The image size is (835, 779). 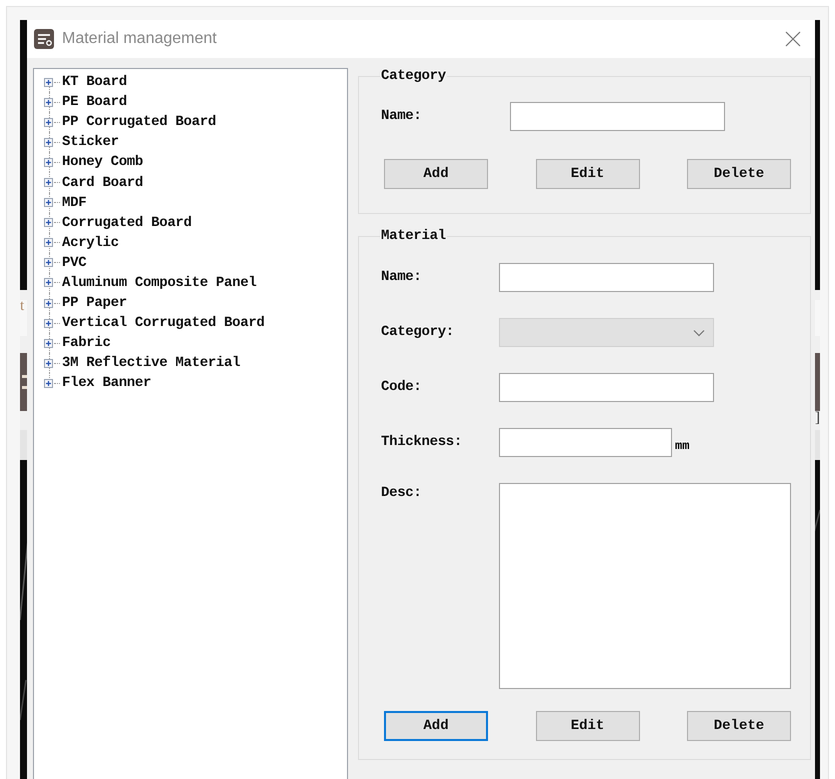 I want to click on field-label: Desc:, so click(x=402, y=493).